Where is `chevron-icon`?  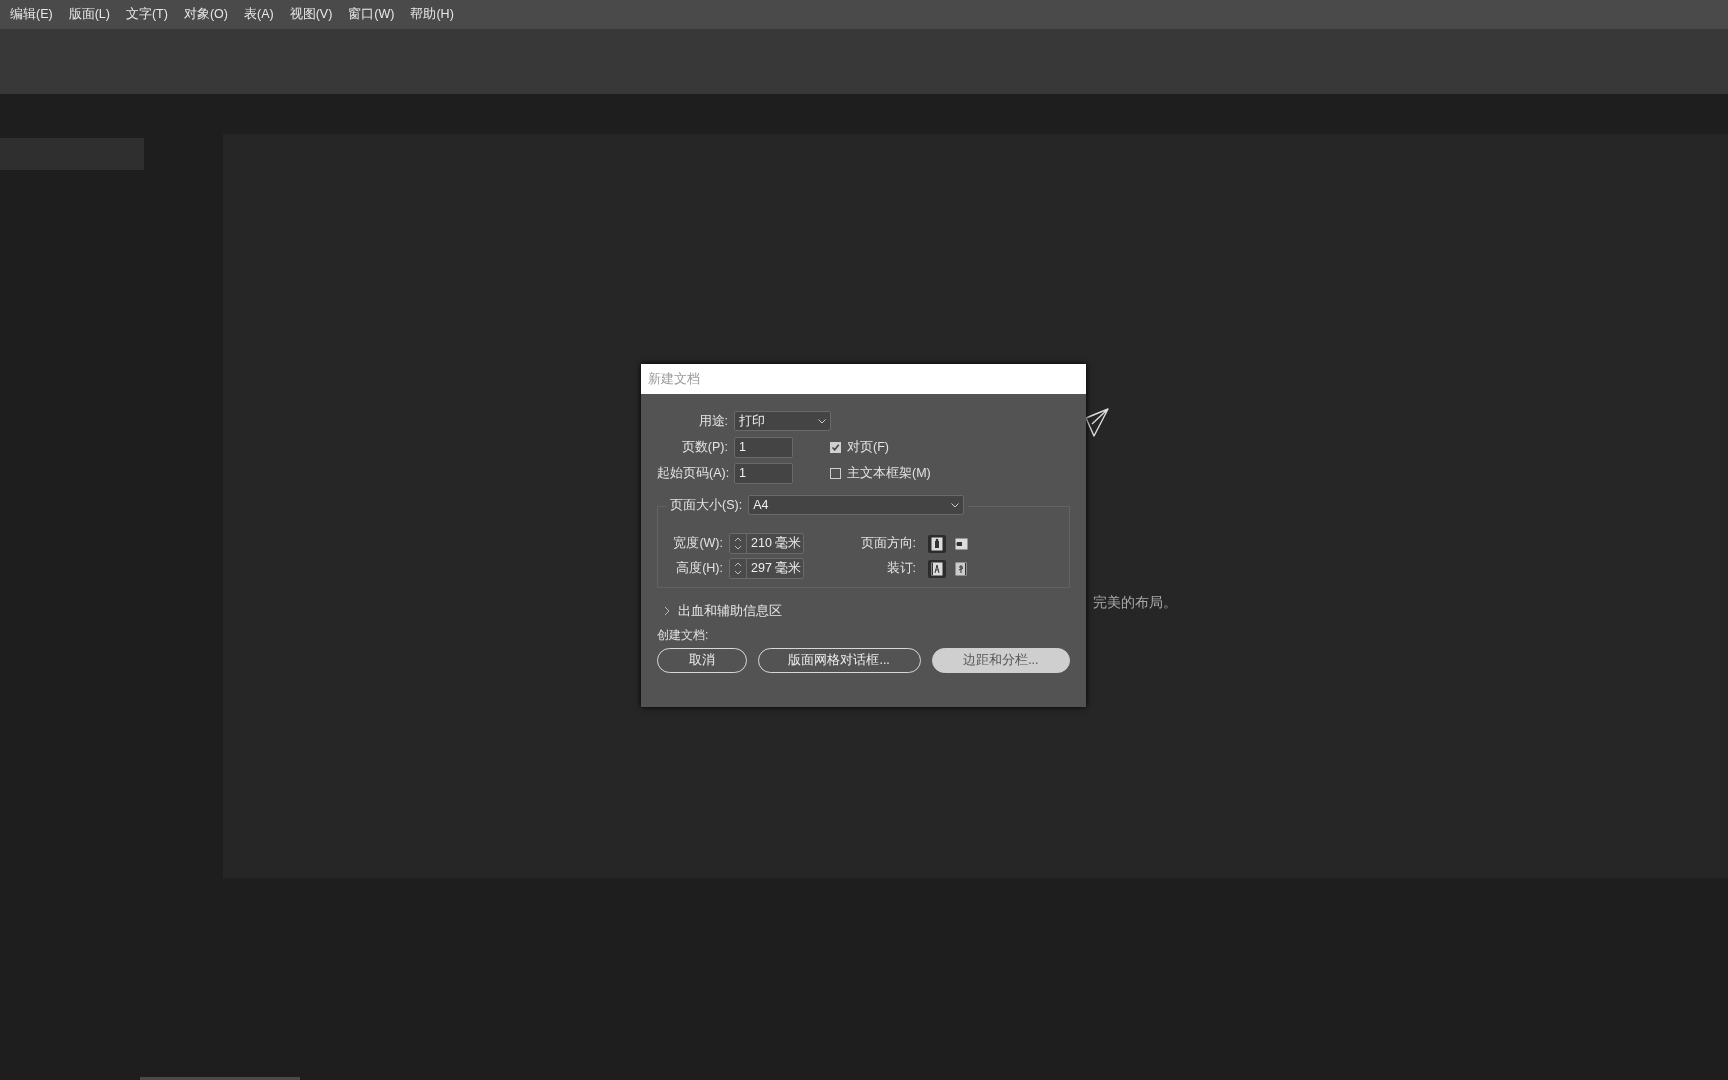 chevron-icon is located at coordinates (667, 611).